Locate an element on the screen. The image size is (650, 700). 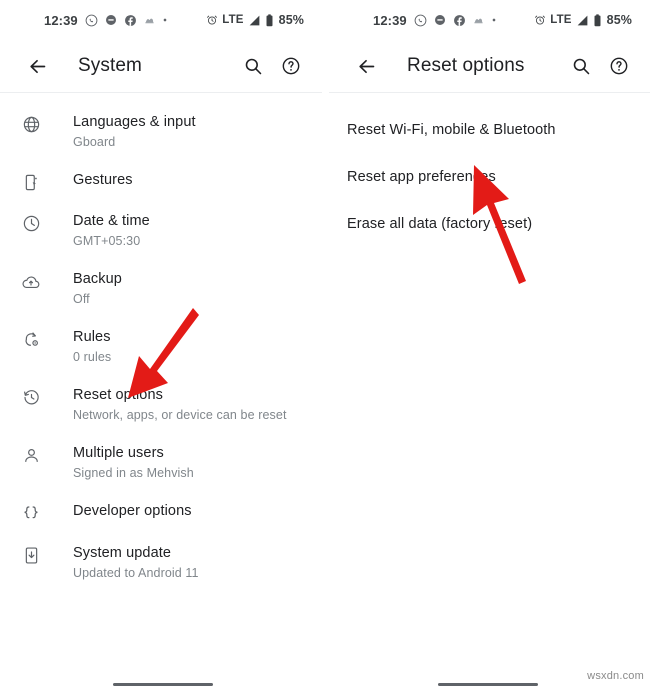
settings-row-title: Reset options is located at coordinates (118, 395).